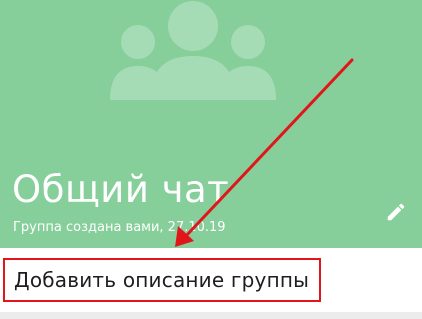 This screenshot has height=319, width=422. I want to click on add-group-description-button: Добавить описание группы, so click(162, 280).